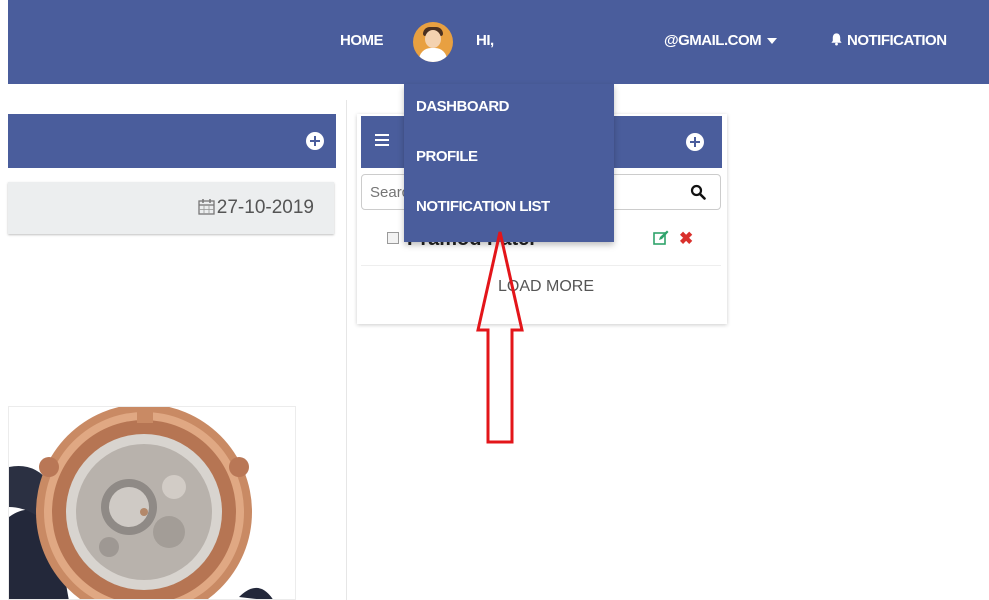  Describe the element at coordinates (483, 206) in the screenshot. I see `dropdown-item-notification-list: NOTIFICATION LIST` at that location.